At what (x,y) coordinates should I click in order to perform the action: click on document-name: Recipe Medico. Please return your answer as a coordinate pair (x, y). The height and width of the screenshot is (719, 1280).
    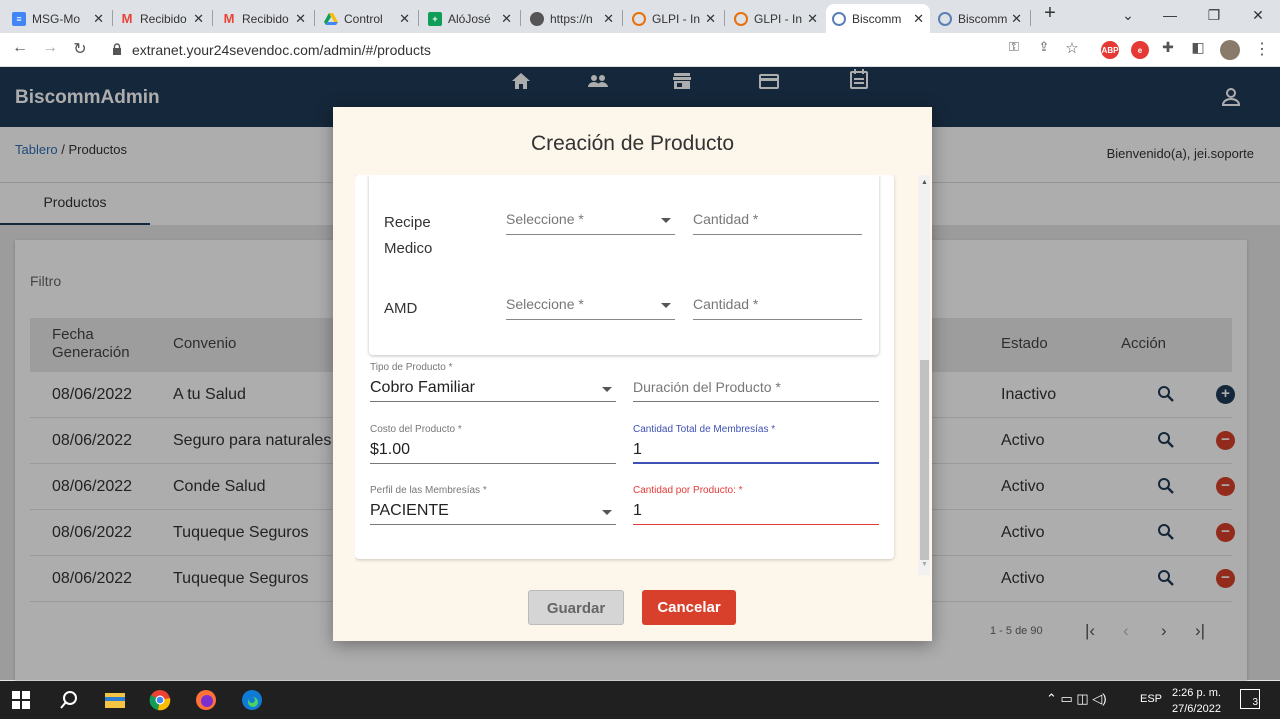
    Looking at the image, I should click on (408, 235).